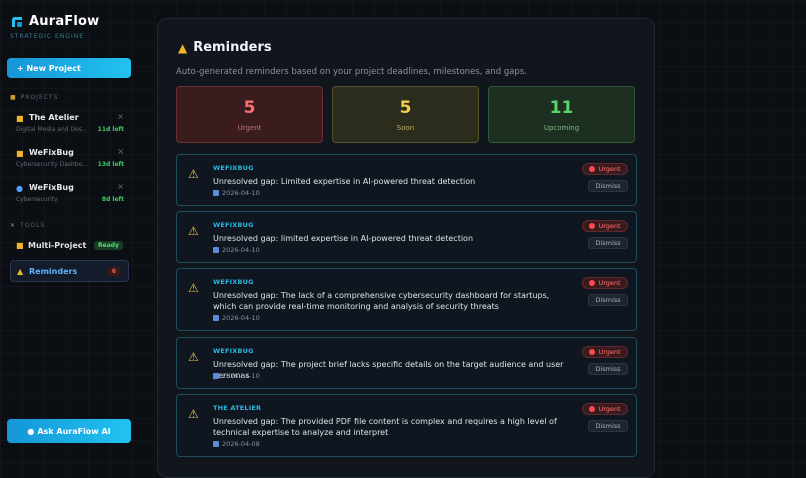  What do you see at coordinates (112, 199) in the screenshot?
I see `project-days-left: 8d left` at bounding box center [112, 199].